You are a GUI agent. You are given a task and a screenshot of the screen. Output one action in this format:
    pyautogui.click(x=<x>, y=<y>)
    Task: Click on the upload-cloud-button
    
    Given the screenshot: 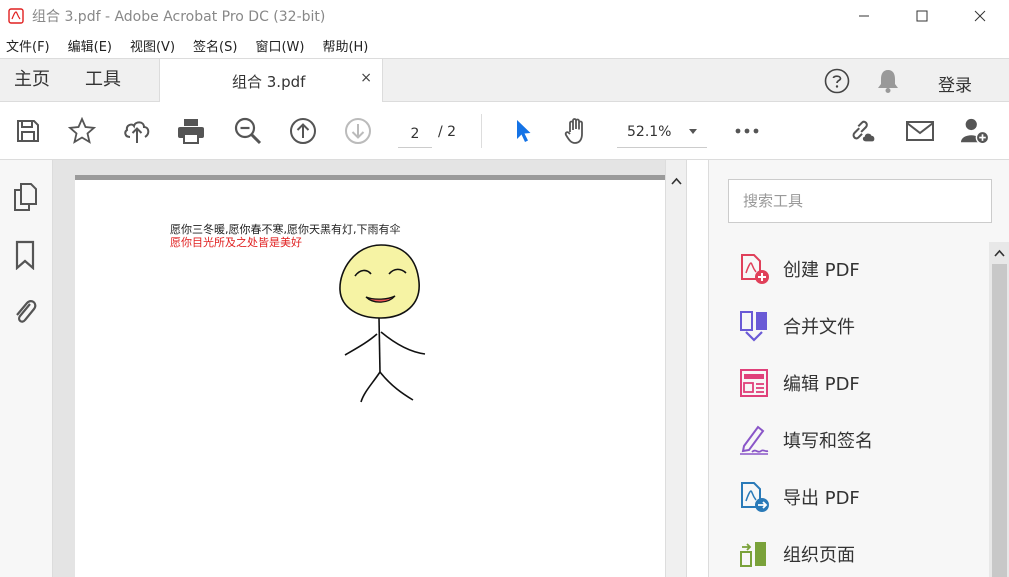 What is the action you would take?
    pyautogui.click(x=137, y=131)
    